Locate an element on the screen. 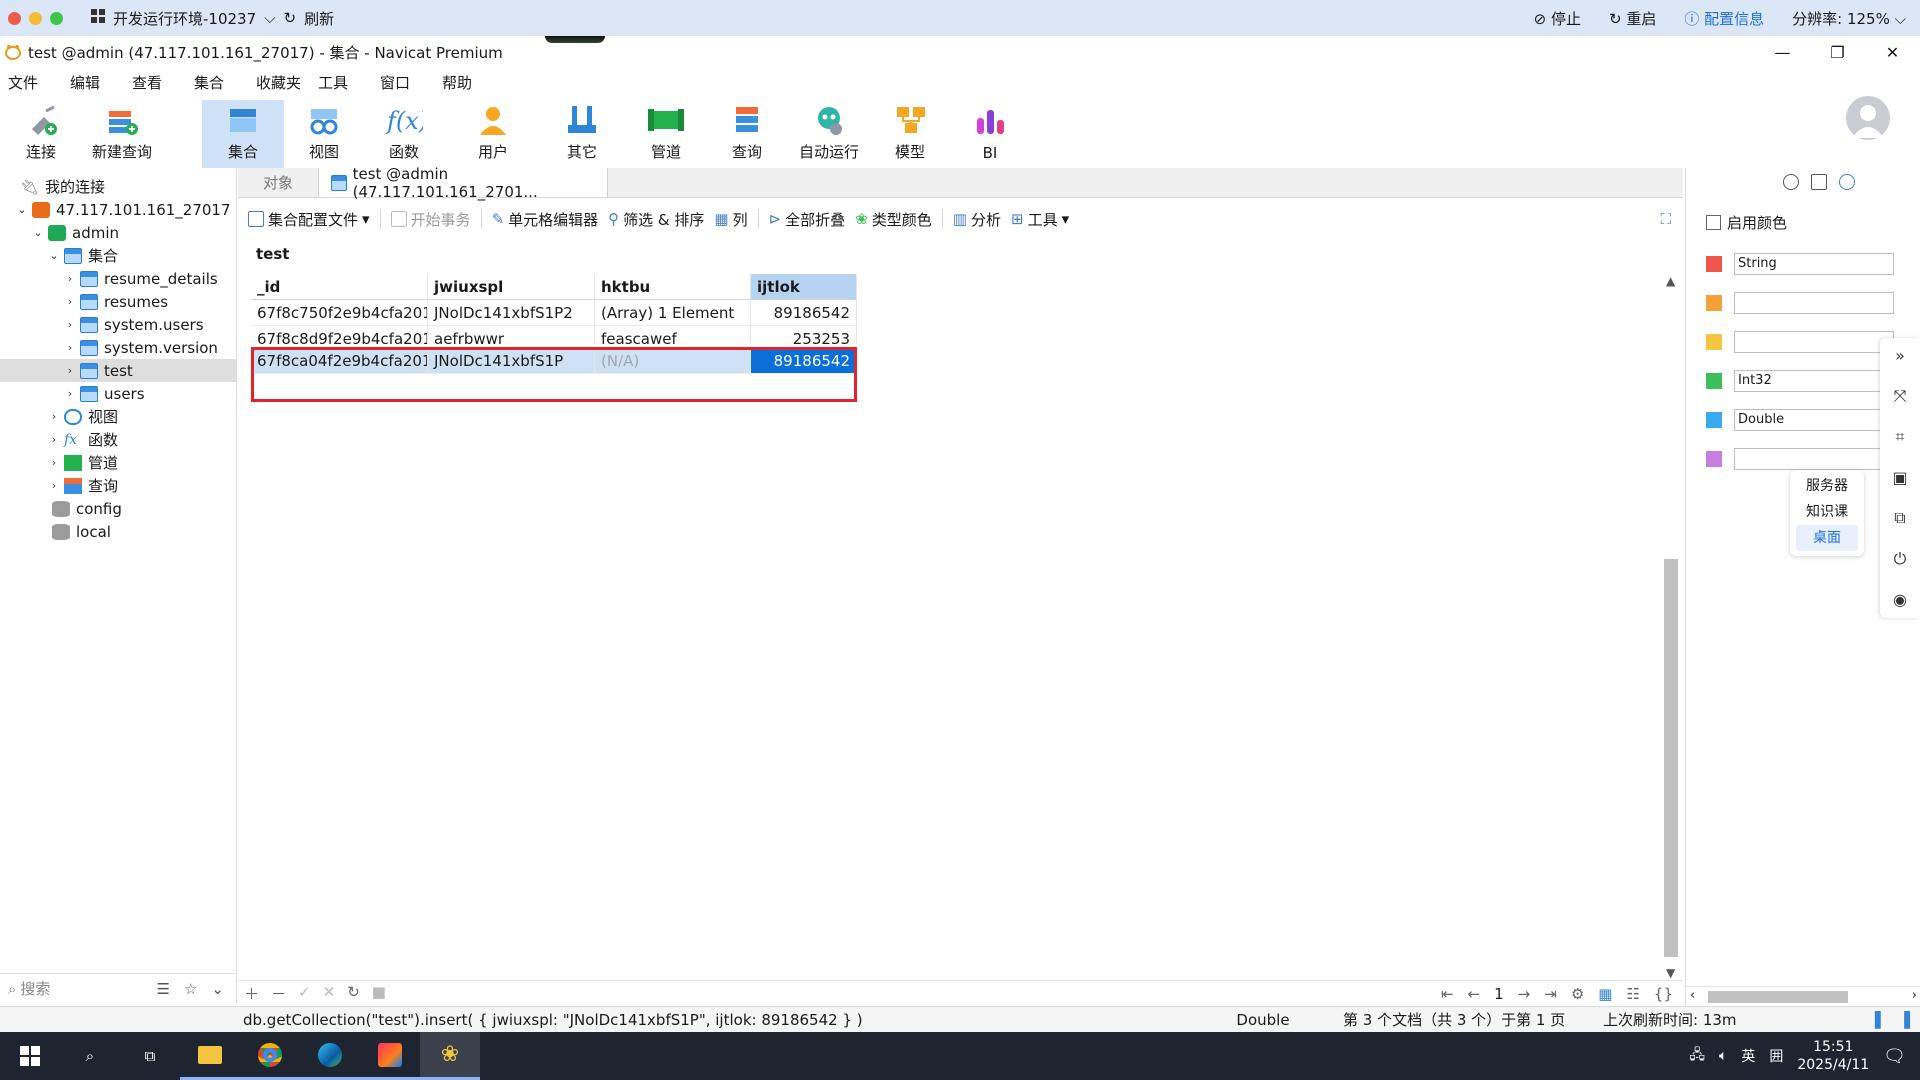  resolution-selector: 分辨率: 125% ⌵ is located at coordinates (1849, 18).